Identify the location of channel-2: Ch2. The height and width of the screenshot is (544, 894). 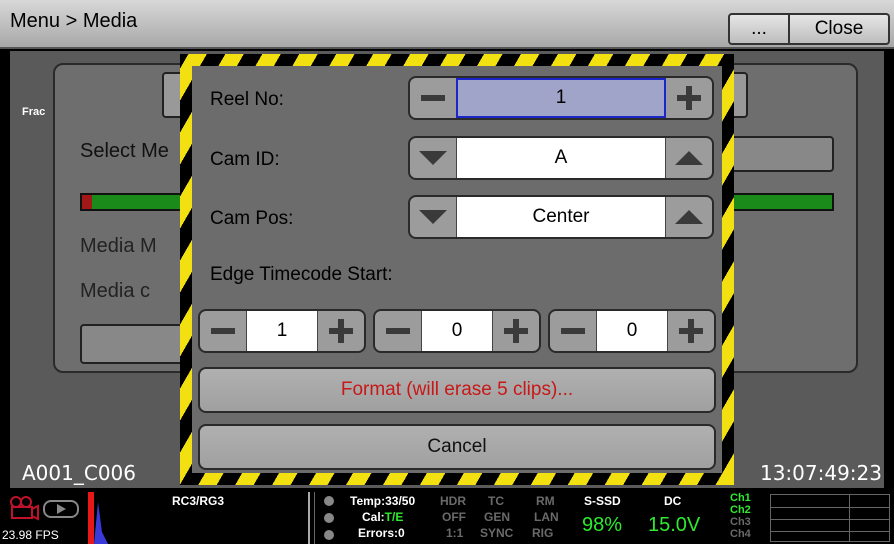
(740, 510).